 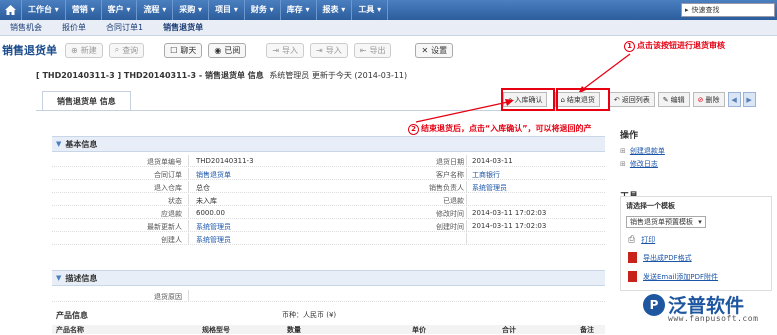 I want to click on menu-inventory: 库存 ▾, so click(x=299, y=10).